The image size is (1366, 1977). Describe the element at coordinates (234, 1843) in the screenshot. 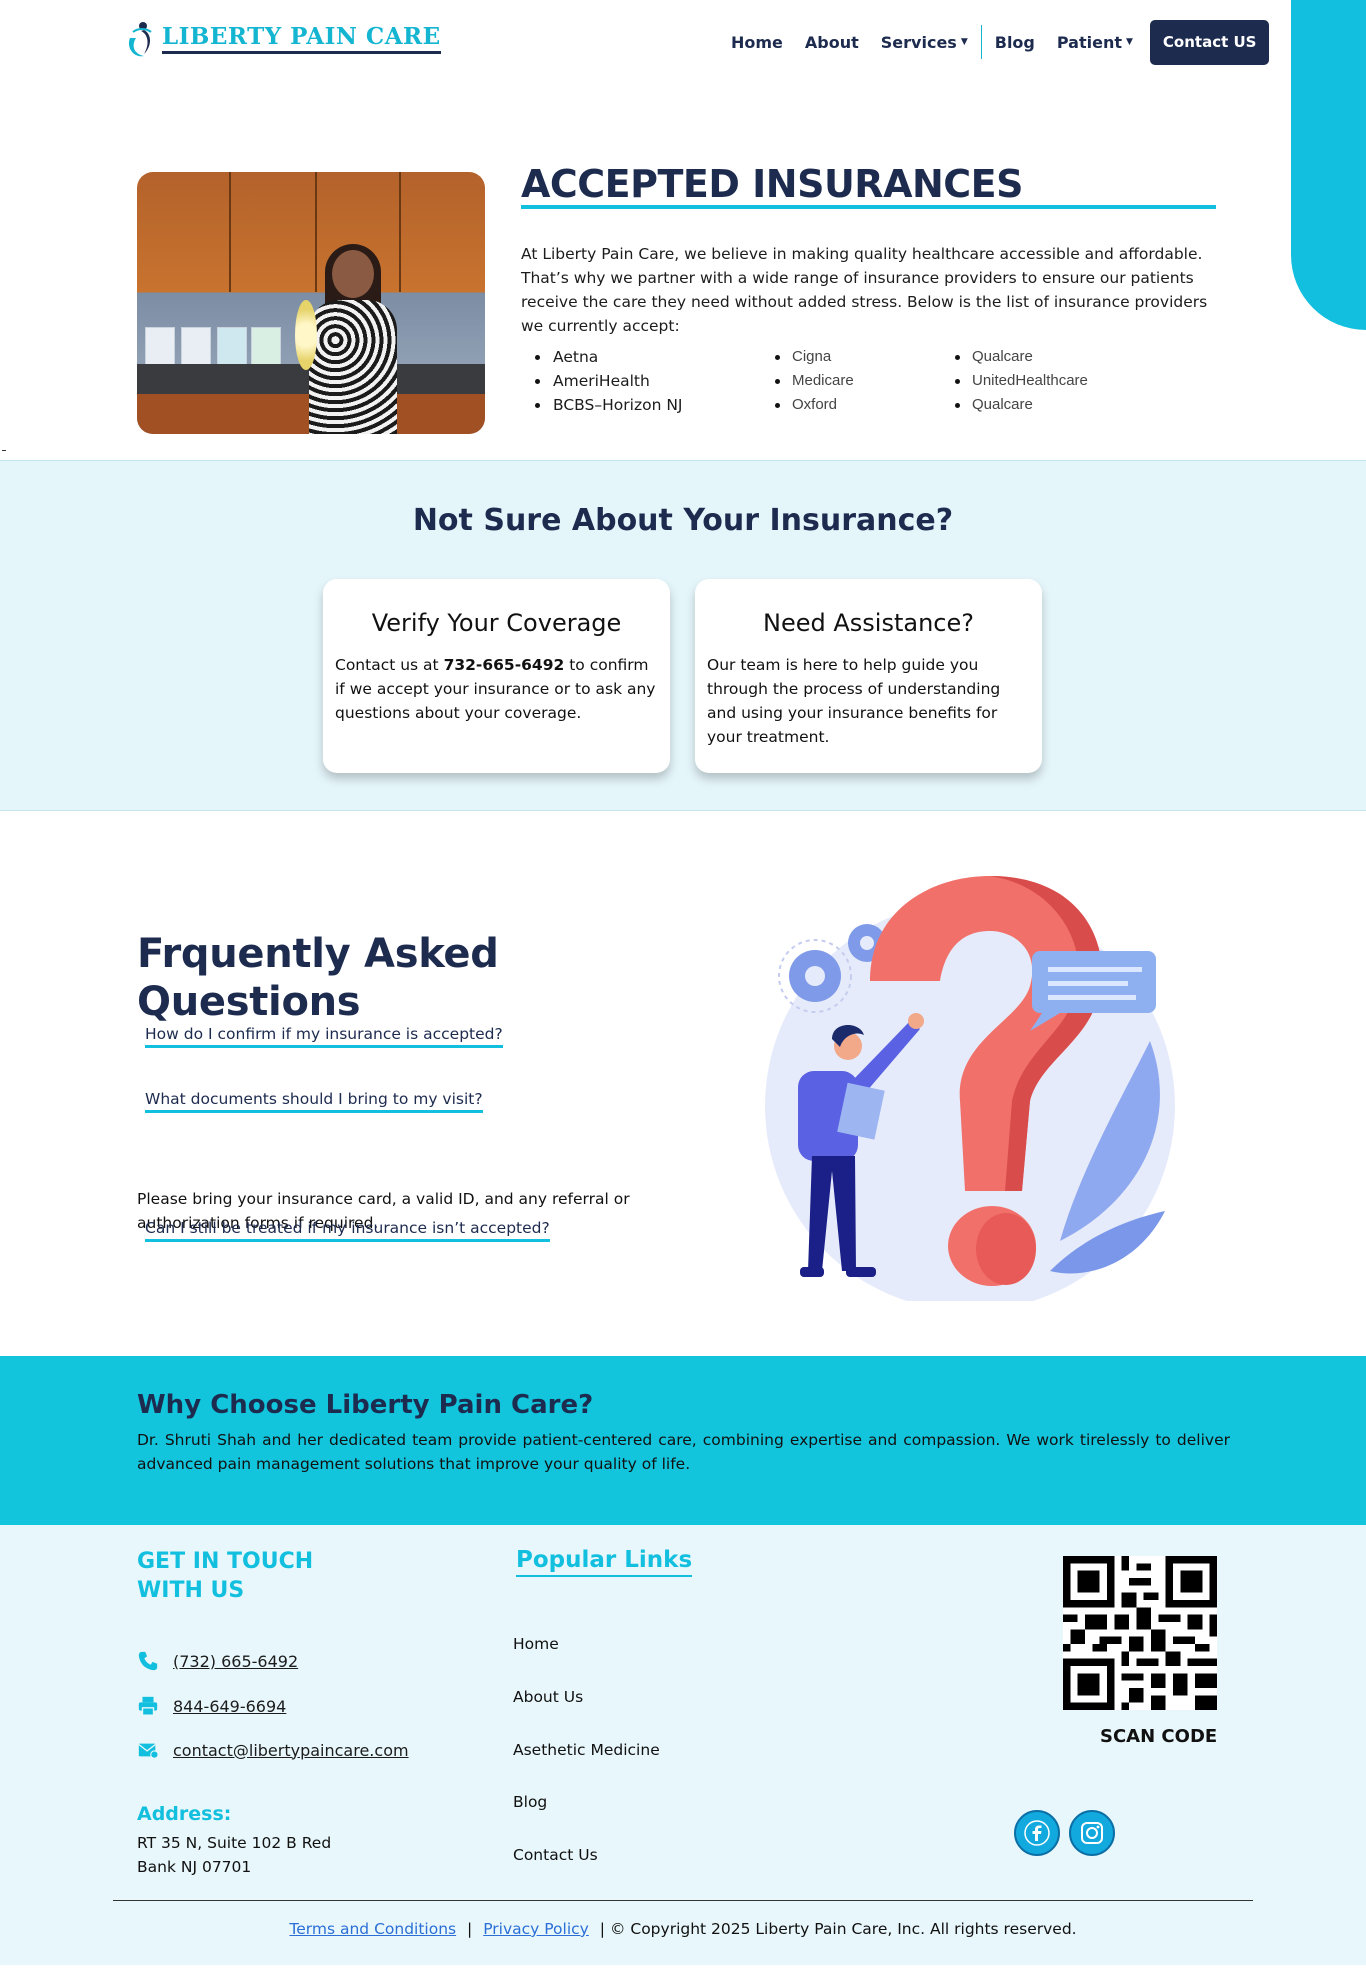

I see `address-line: RT 35 N, Suite 102 B Red` at that location.